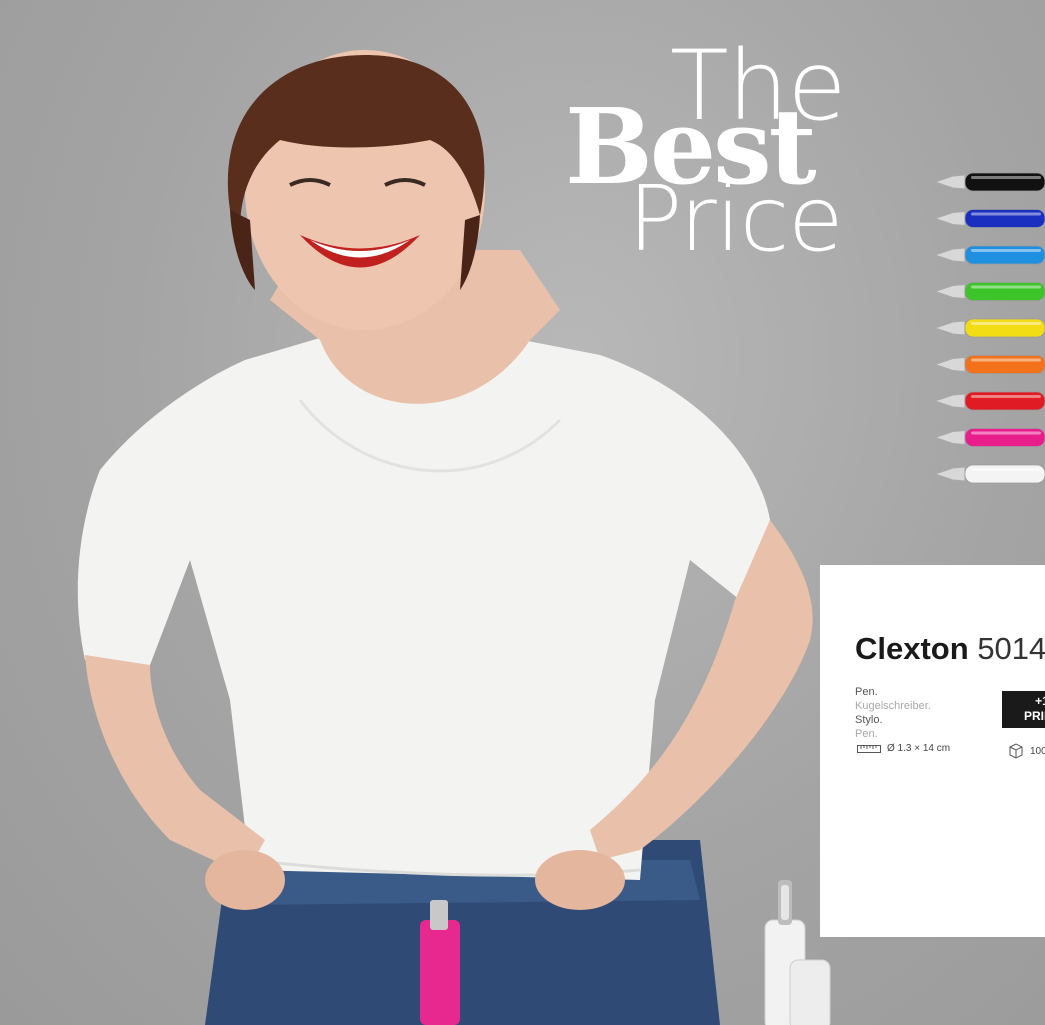 This screenshot has width=1045, height=1025. What do you see at coordinates (1040, 701) in the screenshot?
I see `print-badge-count: +1` at bounding box center [1040, 701].